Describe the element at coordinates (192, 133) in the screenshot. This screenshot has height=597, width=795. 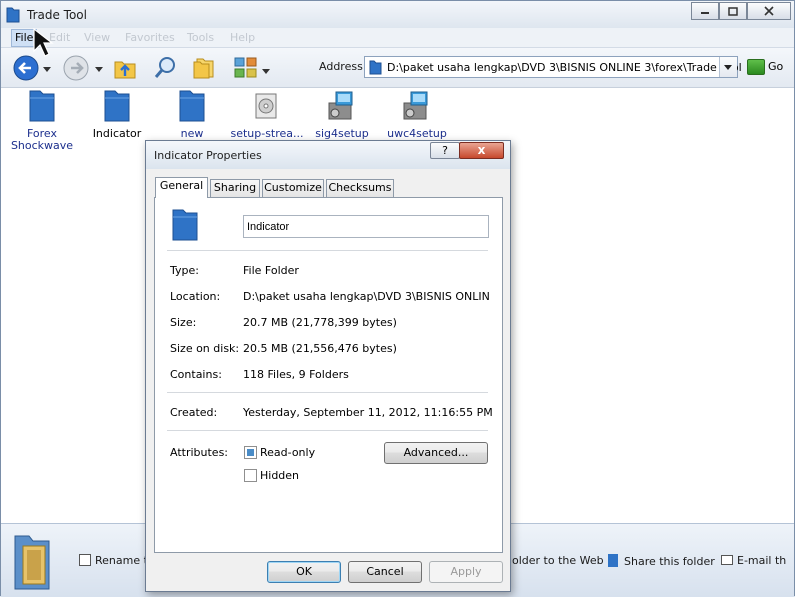
I see `file-label: new` at that location.